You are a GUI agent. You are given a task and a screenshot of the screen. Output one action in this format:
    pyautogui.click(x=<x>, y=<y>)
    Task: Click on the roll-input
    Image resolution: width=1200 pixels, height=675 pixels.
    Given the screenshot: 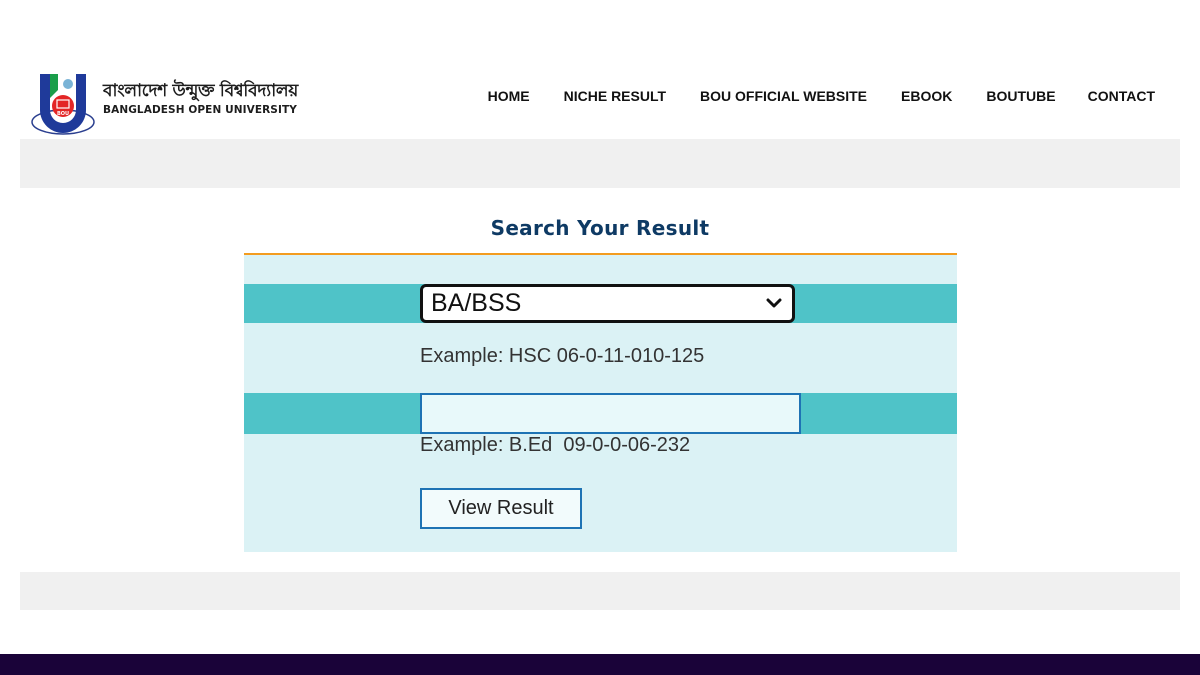 What is the action you would take?
    pyautogui.click(x=610, y=413)
    